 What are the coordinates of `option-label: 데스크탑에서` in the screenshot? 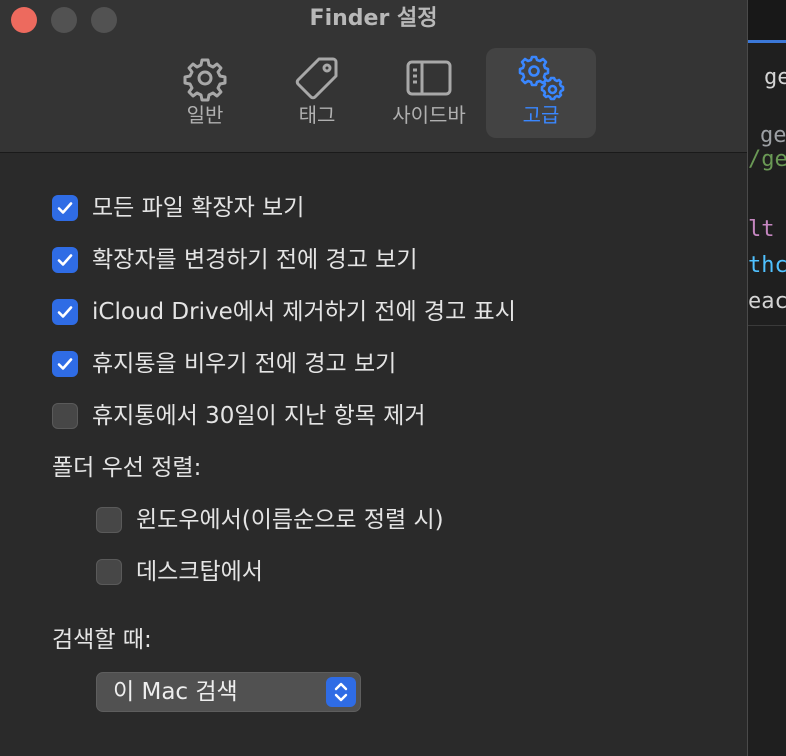 It's located at (199, 572).